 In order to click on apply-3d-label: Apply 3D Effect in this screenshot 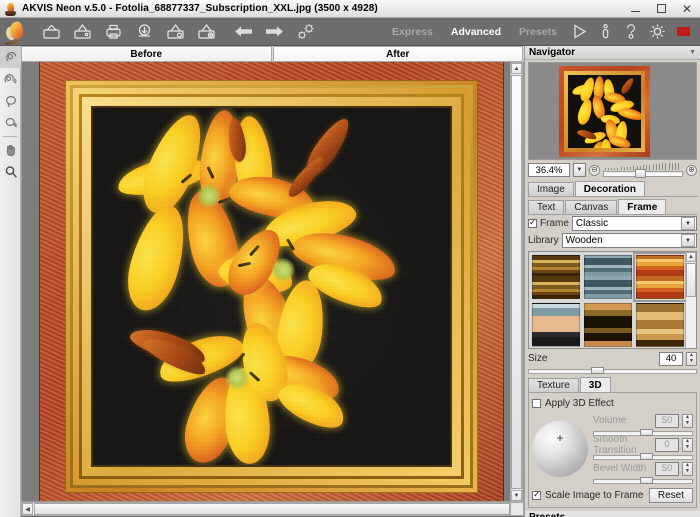, I will do `click(579, 403)`.